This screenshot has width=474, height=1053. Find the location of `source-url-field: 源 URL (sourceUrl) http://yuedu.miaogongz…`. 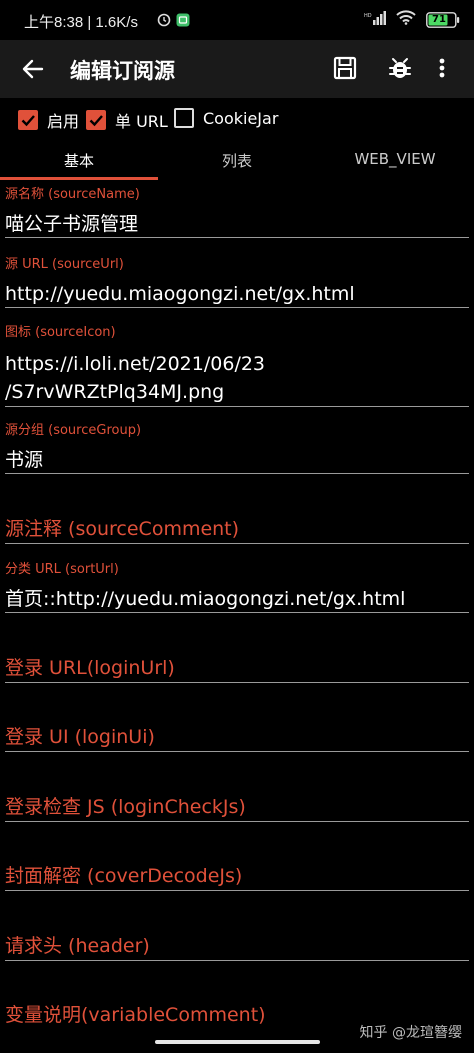

source-url-field: 源 URL (sourceUrl) http://yuedu.miaogongz… is located at coordinates (237, 280).